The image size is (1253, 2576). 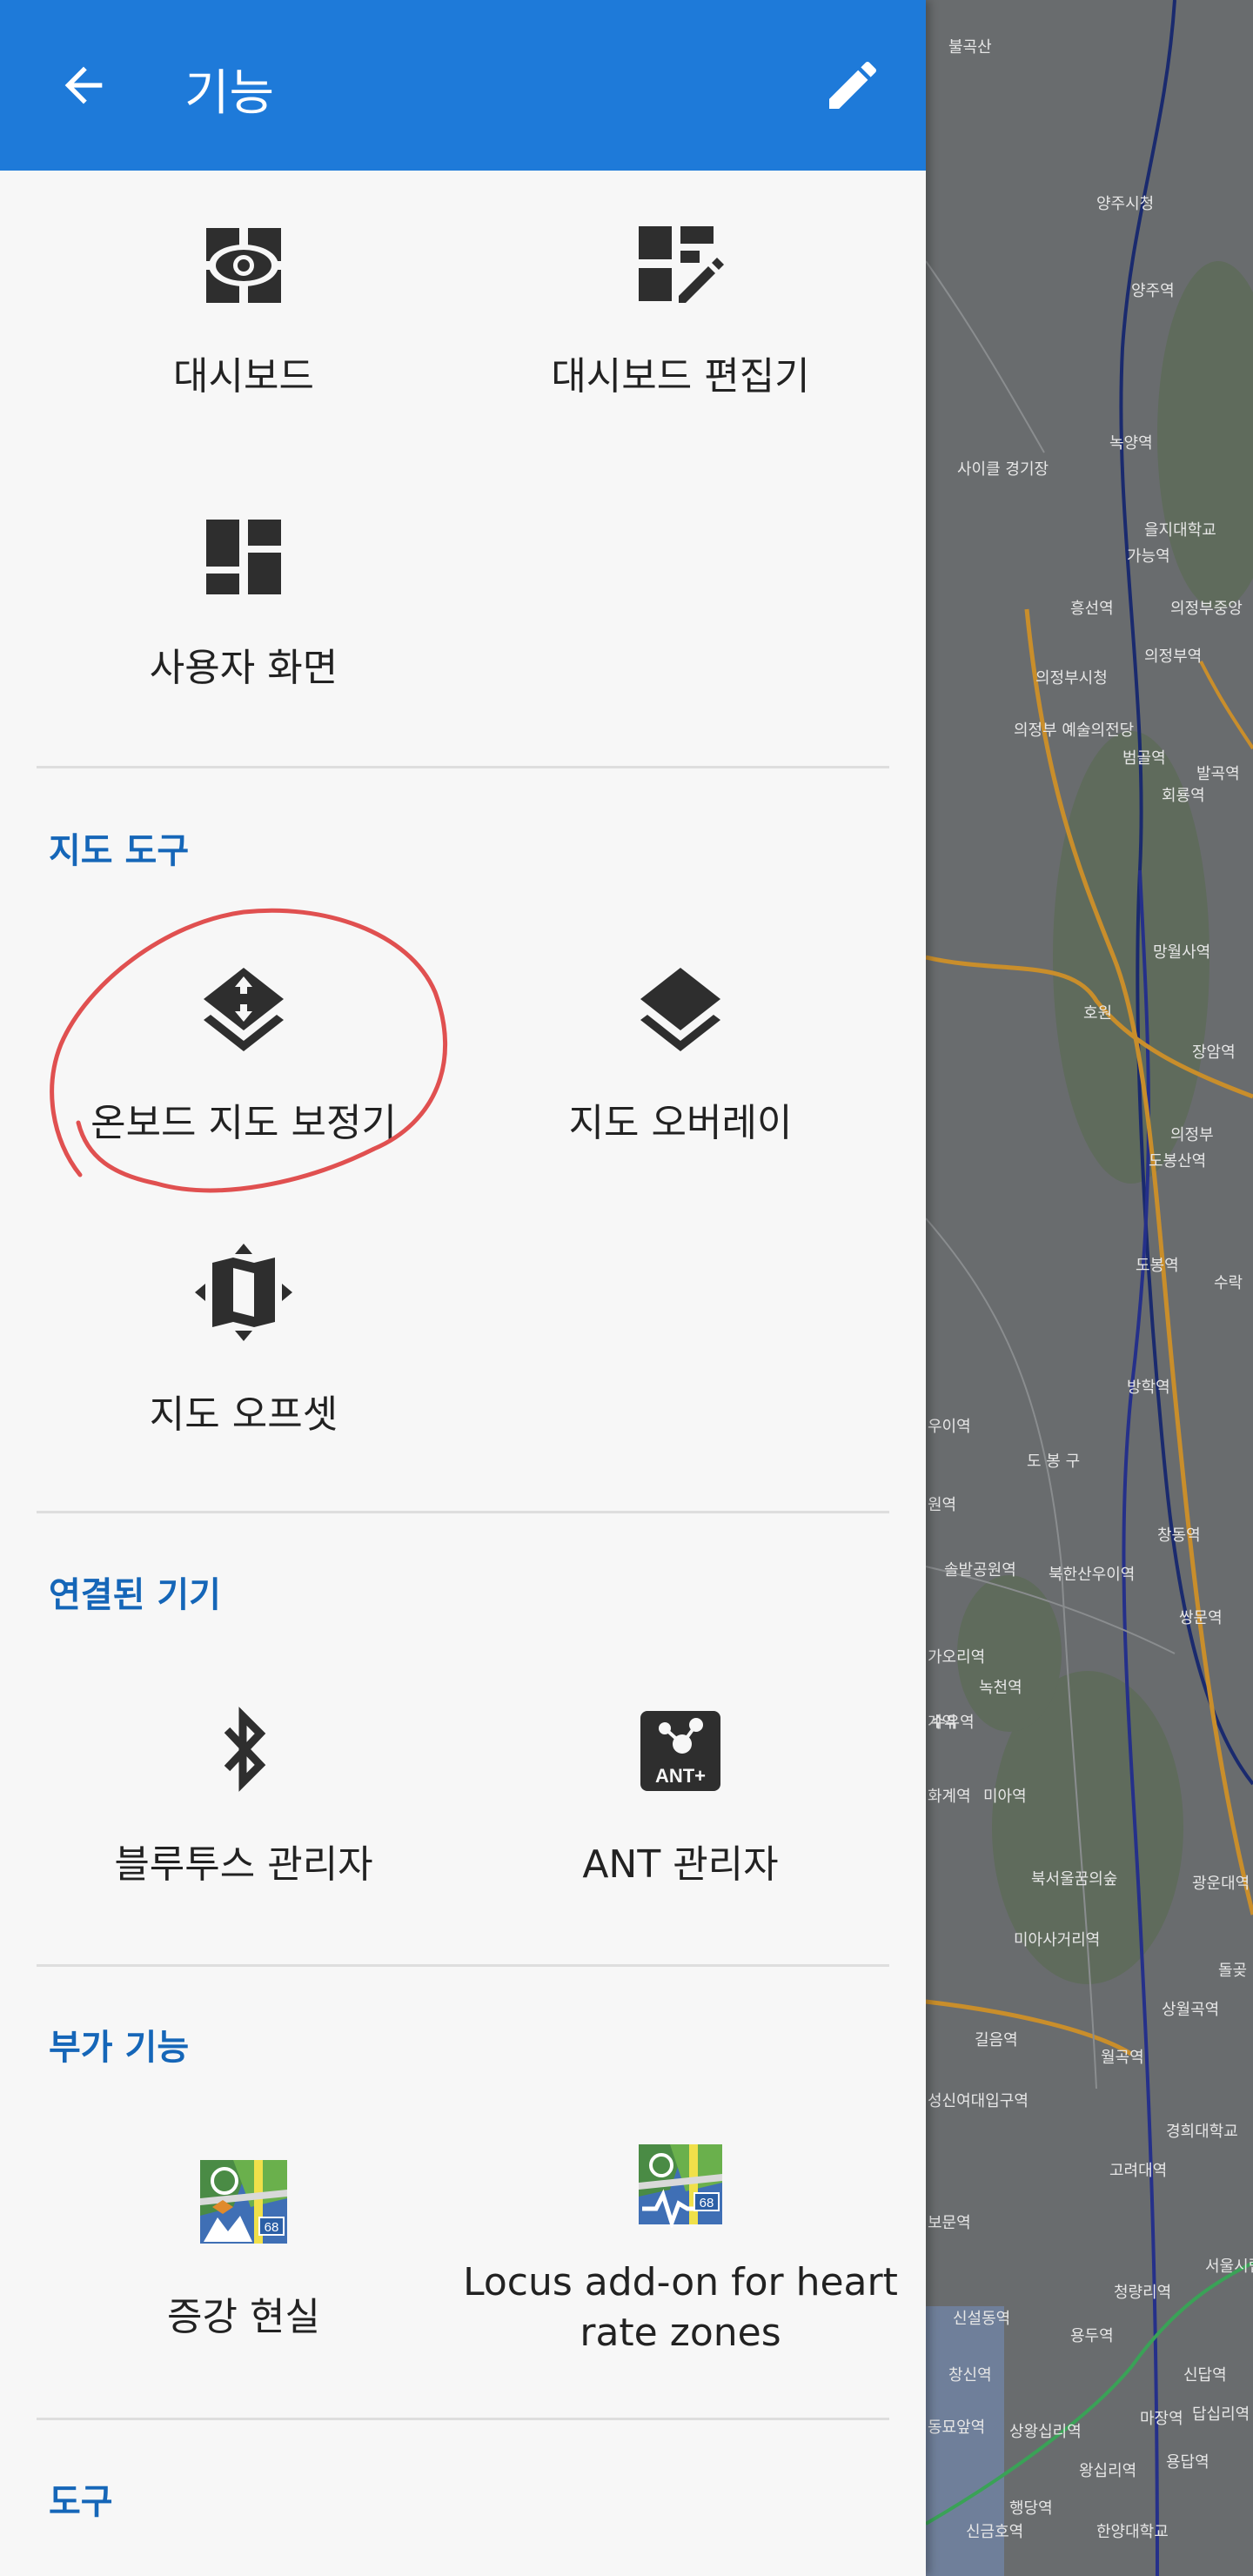 What do you see at coordinates (244, 265) in the screenshot?
I see `dashboard-eye-icon` at bounding box center [244, 265].